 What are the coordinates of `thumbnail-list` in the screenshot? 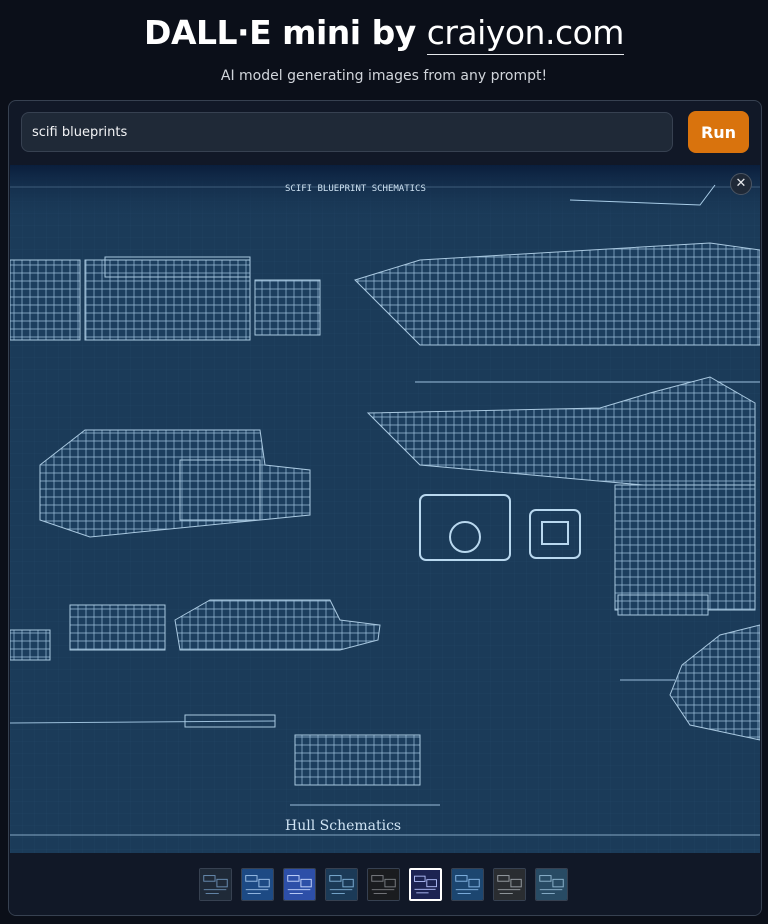 It's located at (383, 884).